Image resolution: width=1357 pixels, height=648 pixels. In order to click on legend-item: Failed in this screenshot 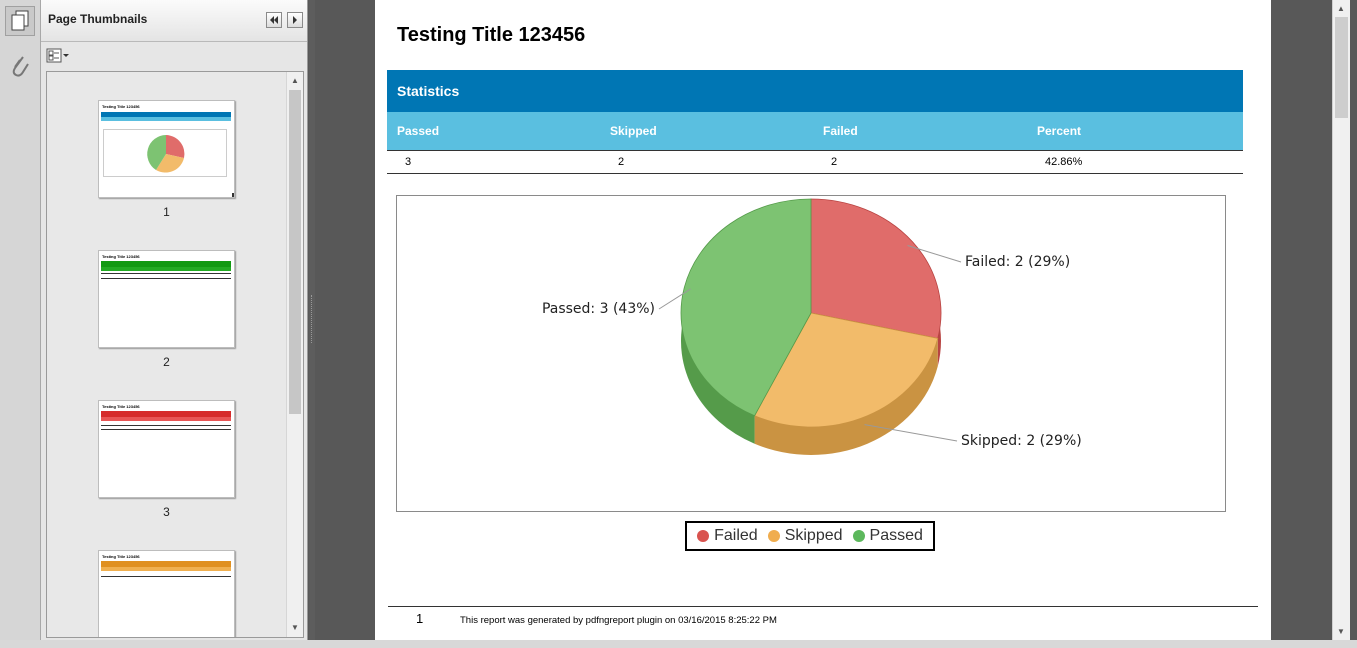, I will do `click(727, 536)`.